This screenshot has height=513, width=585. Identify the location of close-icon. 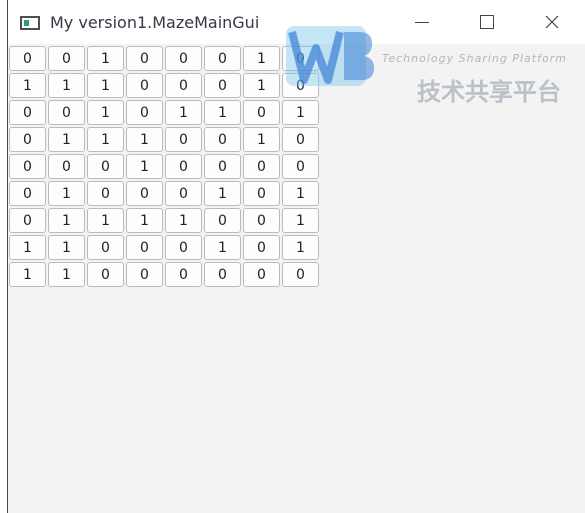
(552, 22).